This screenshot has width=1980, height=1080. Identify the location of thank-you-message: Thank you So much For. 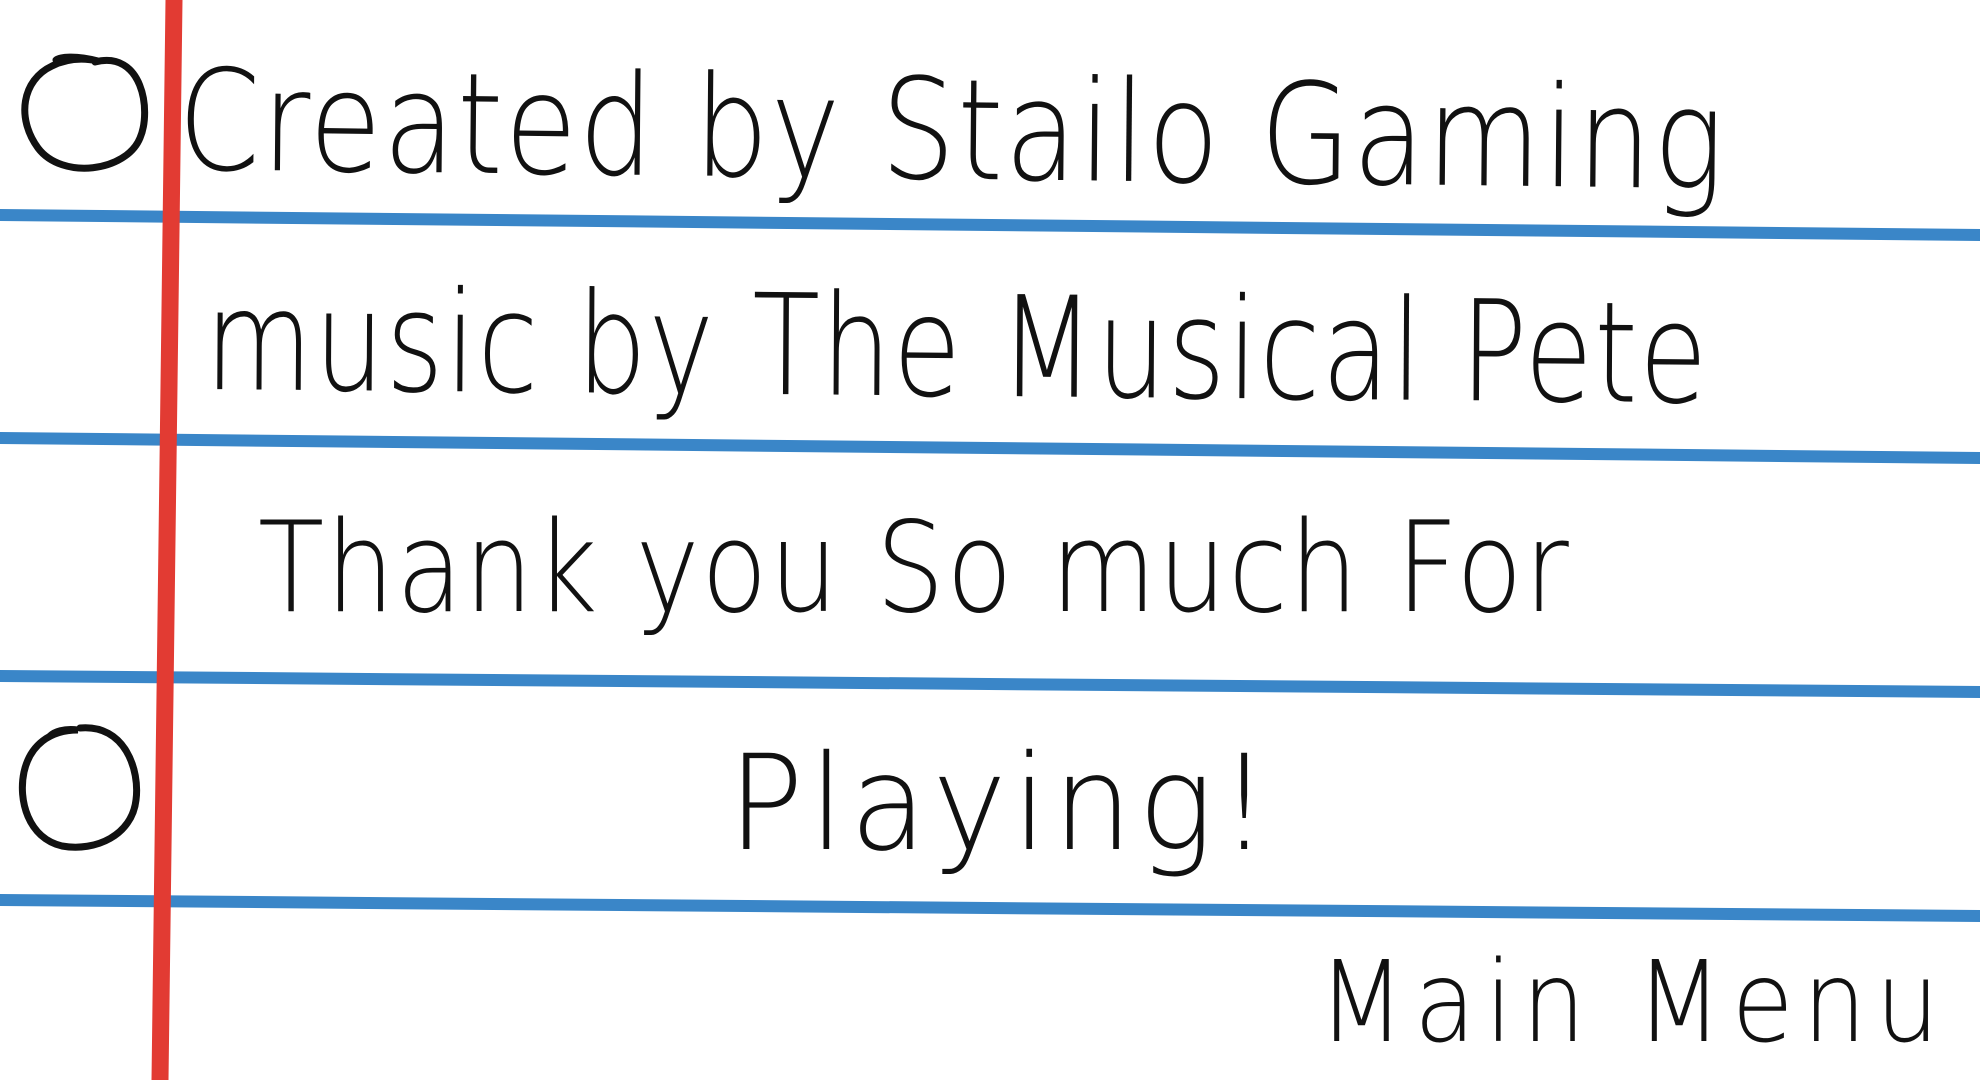
(914, 567).